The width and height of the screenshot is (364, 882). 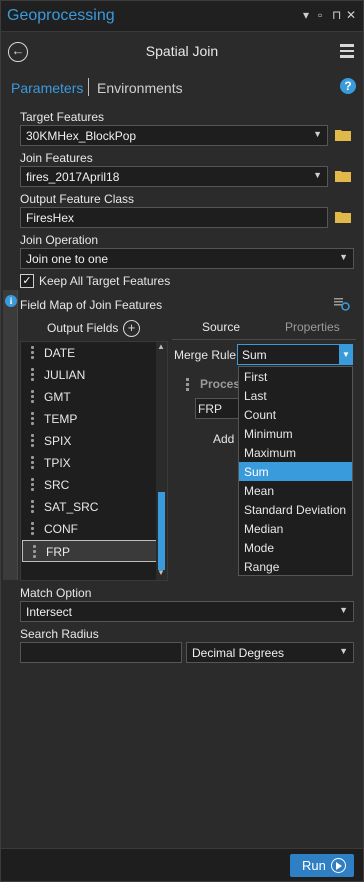 I want to click on merge-rule-option: Range, so click(x=295, y=566).